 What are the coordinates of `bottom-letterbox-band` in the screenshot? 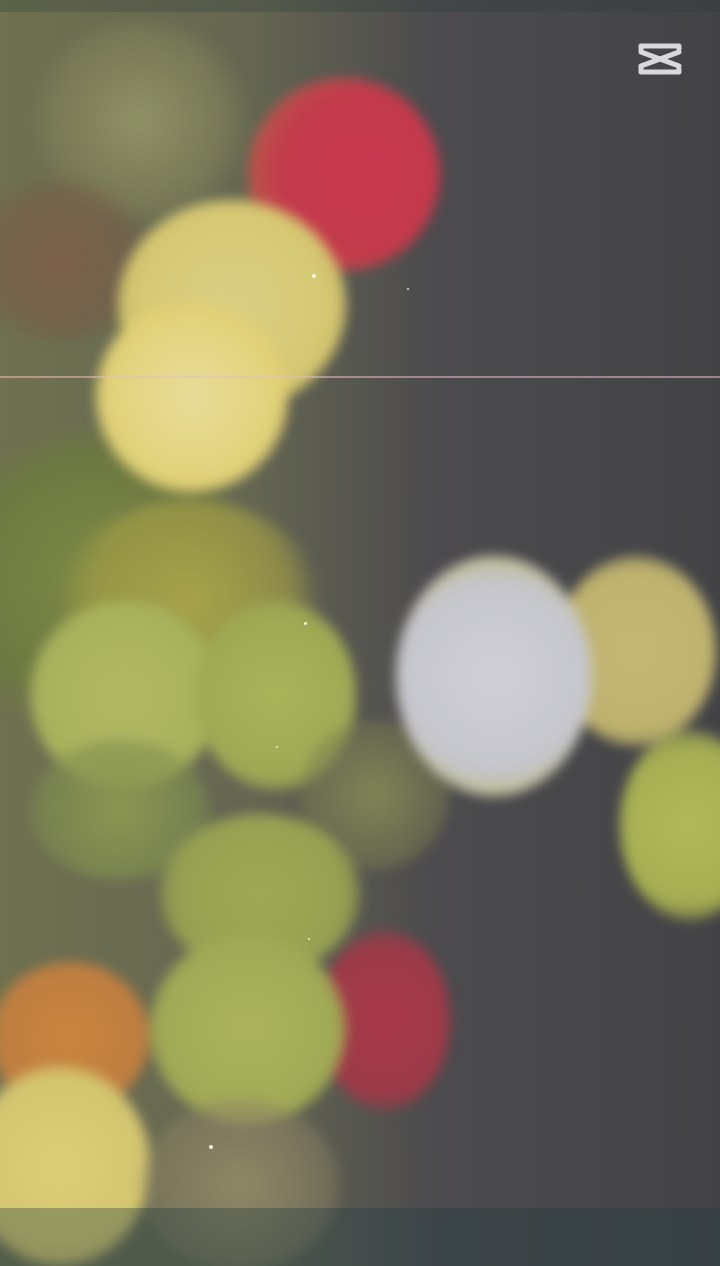 It's located at (360, 1237).